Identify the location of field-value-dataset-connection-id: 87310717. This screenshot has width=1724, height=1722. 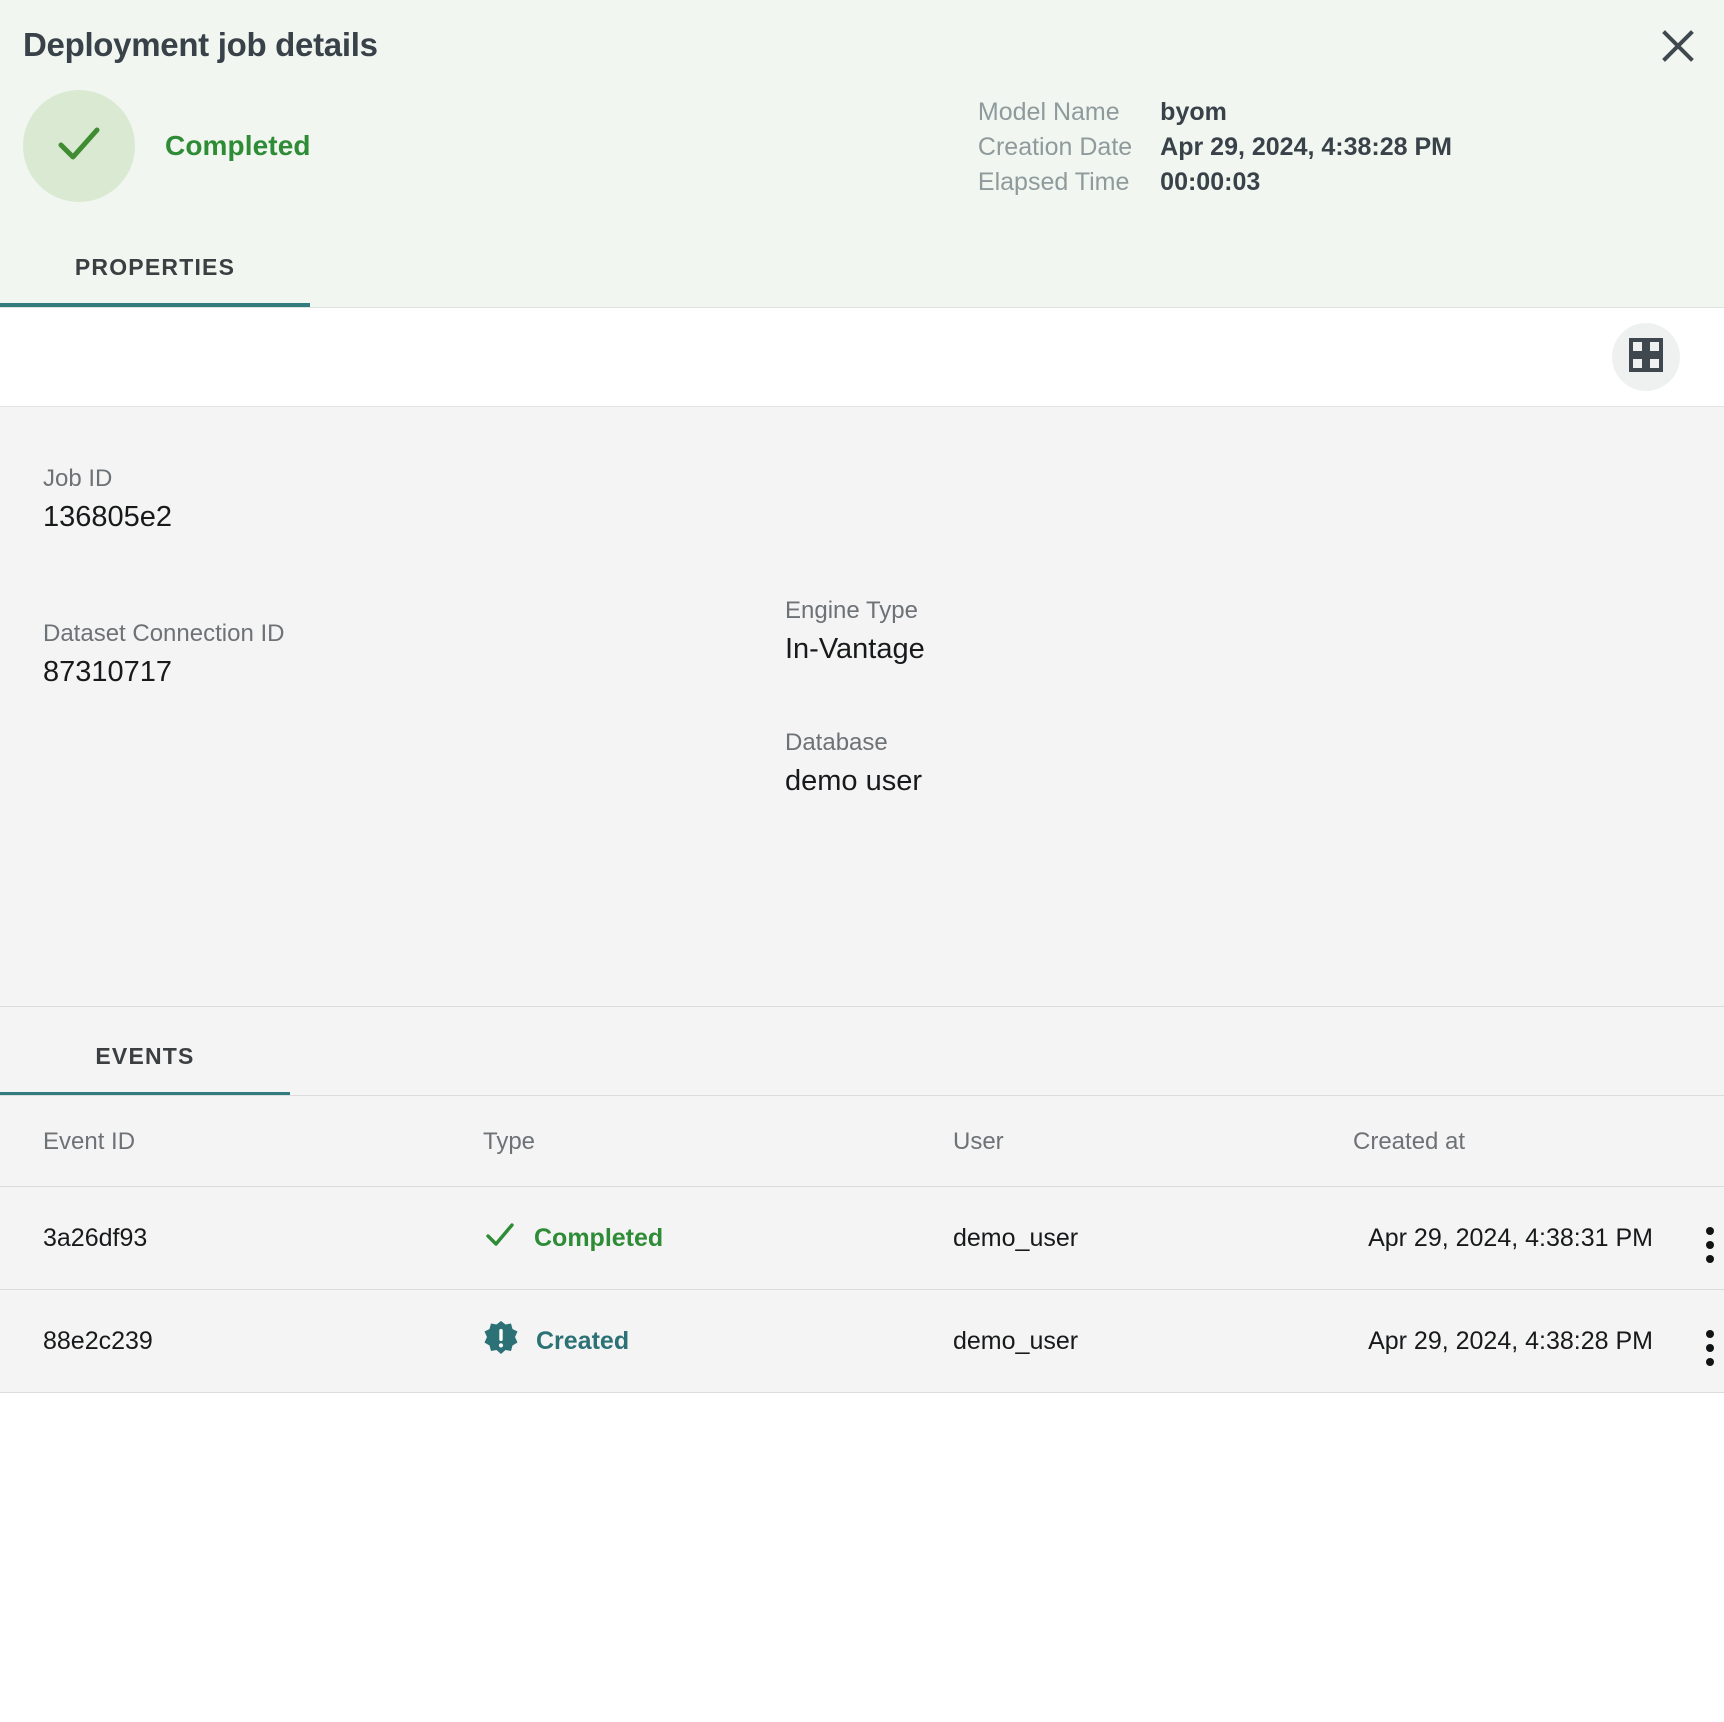
(108, 672).